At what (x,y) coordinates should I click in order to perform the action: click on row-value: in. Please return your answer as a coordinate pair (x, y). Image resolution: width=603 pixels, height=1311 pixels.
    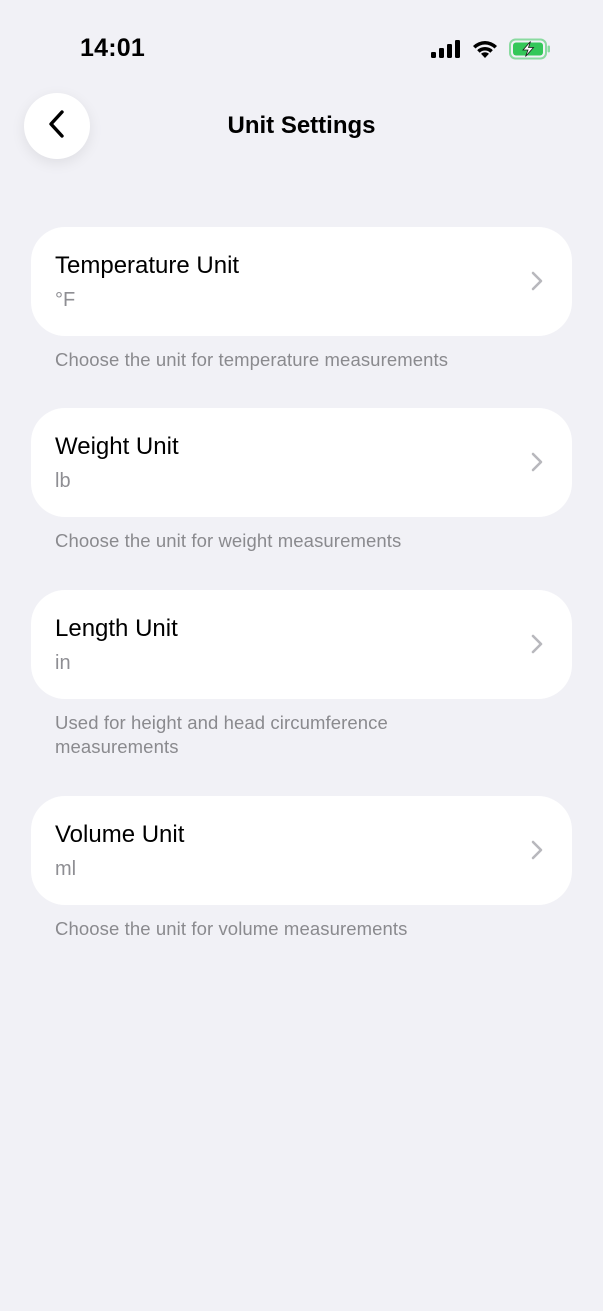
    Looking at the image, I should click on (63, 663).